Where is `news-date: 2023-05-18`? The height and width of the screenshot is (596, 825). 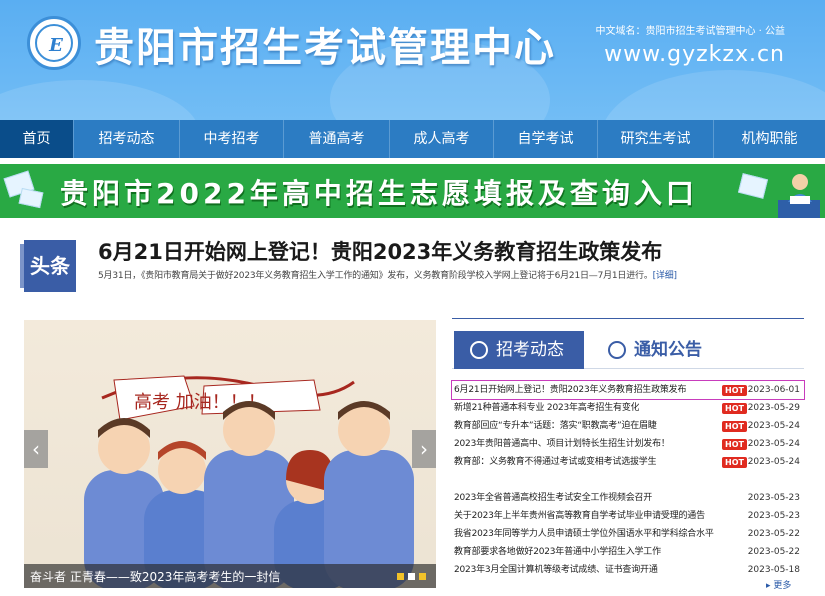
news-date: 2023-05-18 is located at coordinates (773, 570).